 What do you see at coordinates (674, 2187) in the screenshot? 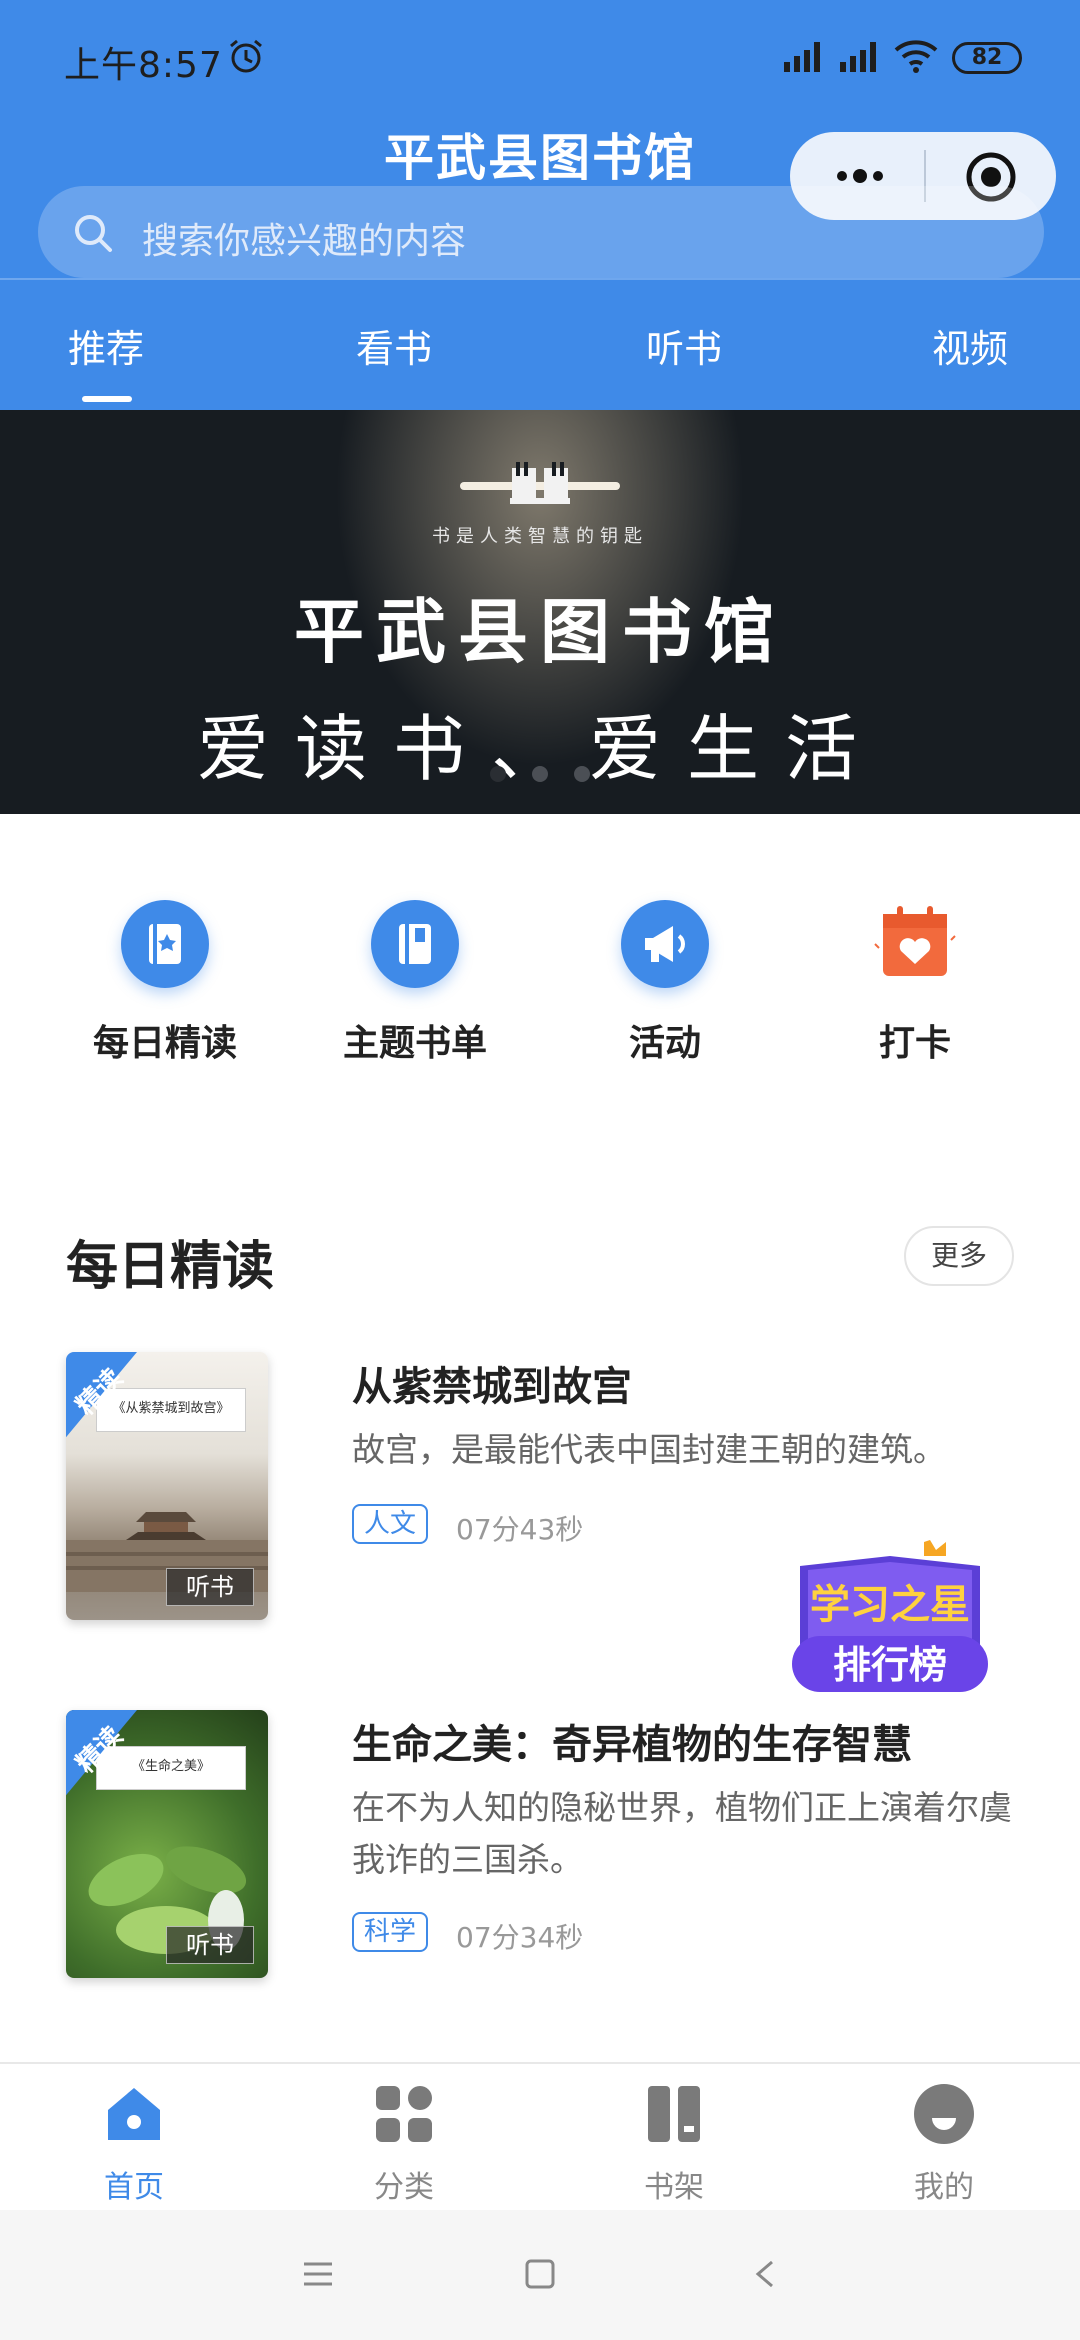
I see `nav-label: 书架` at bounding box center [674, 2187].